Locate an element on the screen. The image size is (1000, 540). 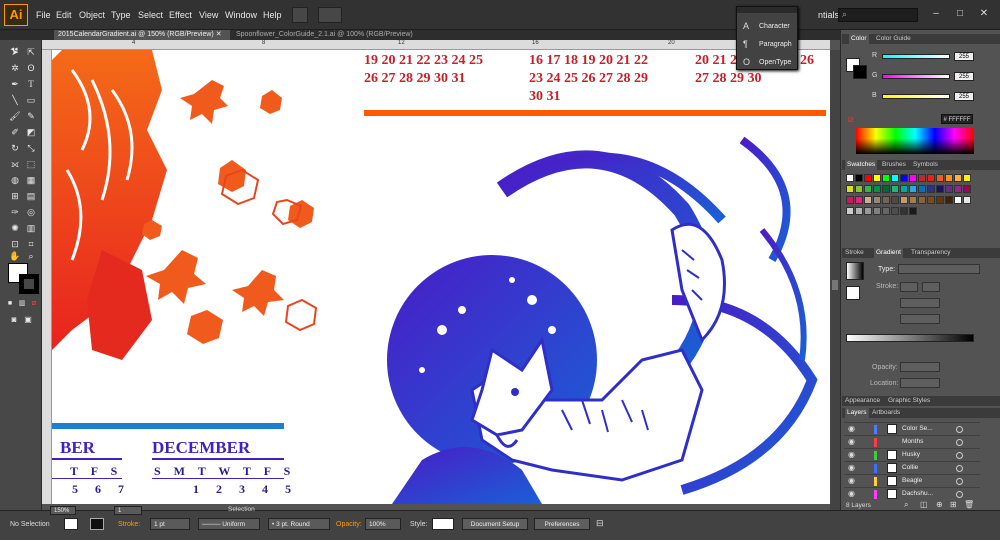
green-value-input: 255 is located at coordinates (964, 76).